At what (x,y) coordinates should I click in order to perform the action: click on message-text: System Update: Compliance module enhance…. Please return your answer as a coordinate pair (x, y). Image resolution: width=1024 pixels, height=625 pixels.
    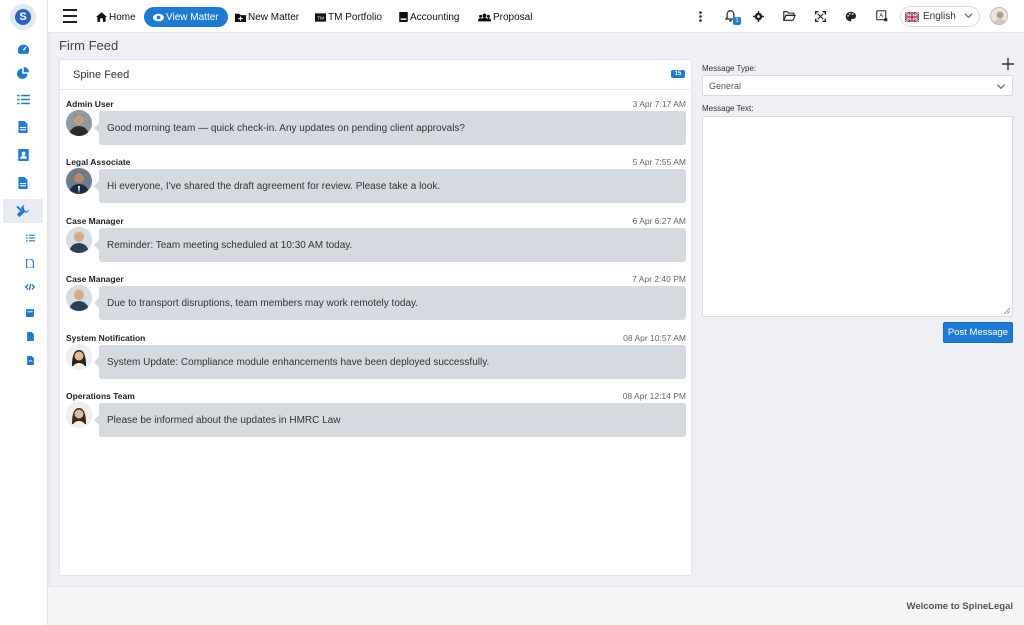
    Looking at the image, I should click on (298, 362).